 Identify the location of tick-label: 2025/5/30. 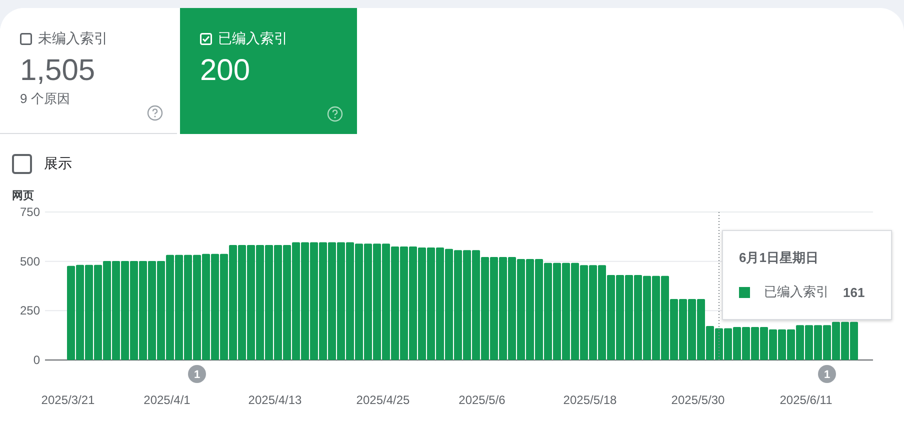
(698, 400).